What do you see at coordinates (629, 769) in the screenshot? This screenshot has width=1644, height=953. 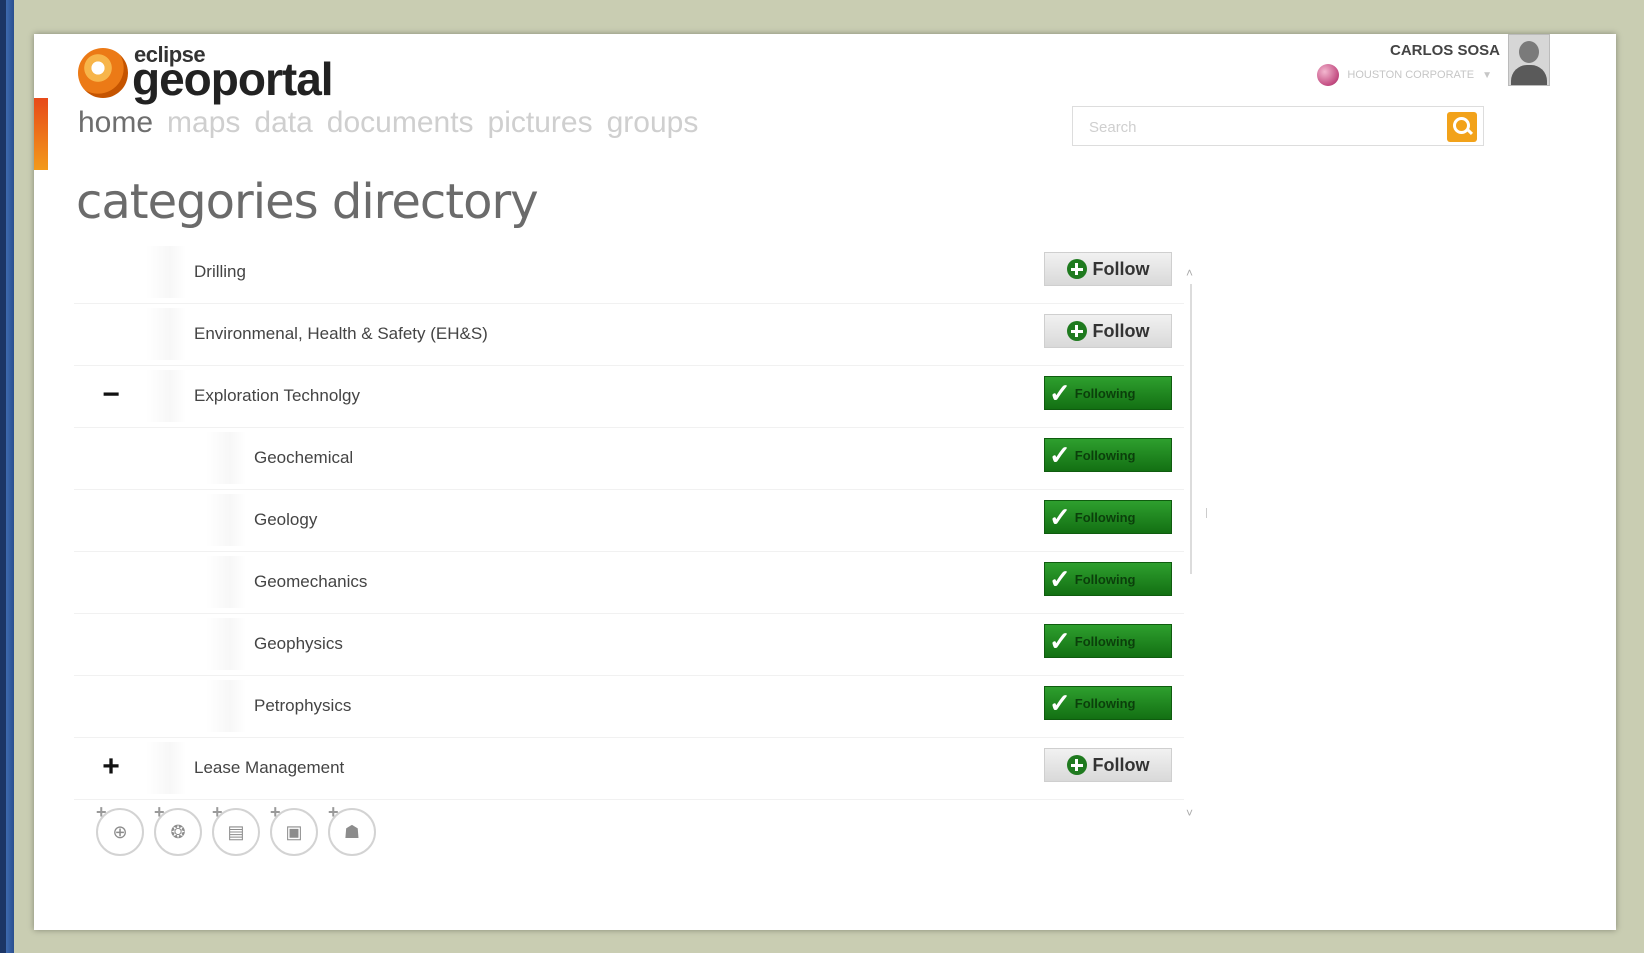 I see `category-row: + Lease Management Follow` at bounding box center [629, 769].